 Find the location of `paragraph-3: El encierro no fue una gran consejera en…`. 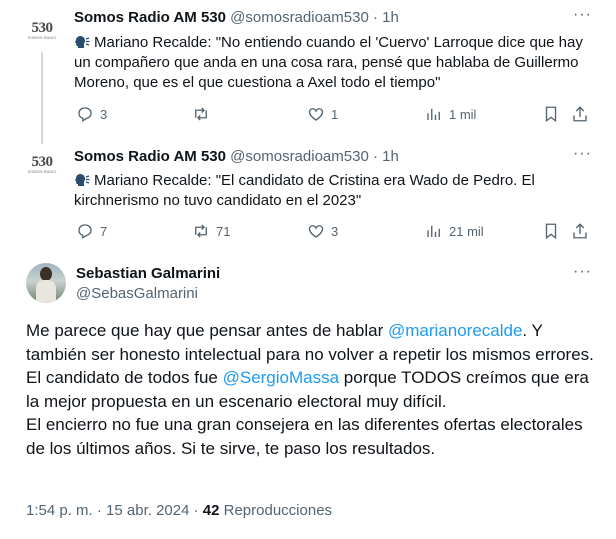

paragraph-3: El encierro no fue una gran consejera en… is located at coordinates (304, 436).